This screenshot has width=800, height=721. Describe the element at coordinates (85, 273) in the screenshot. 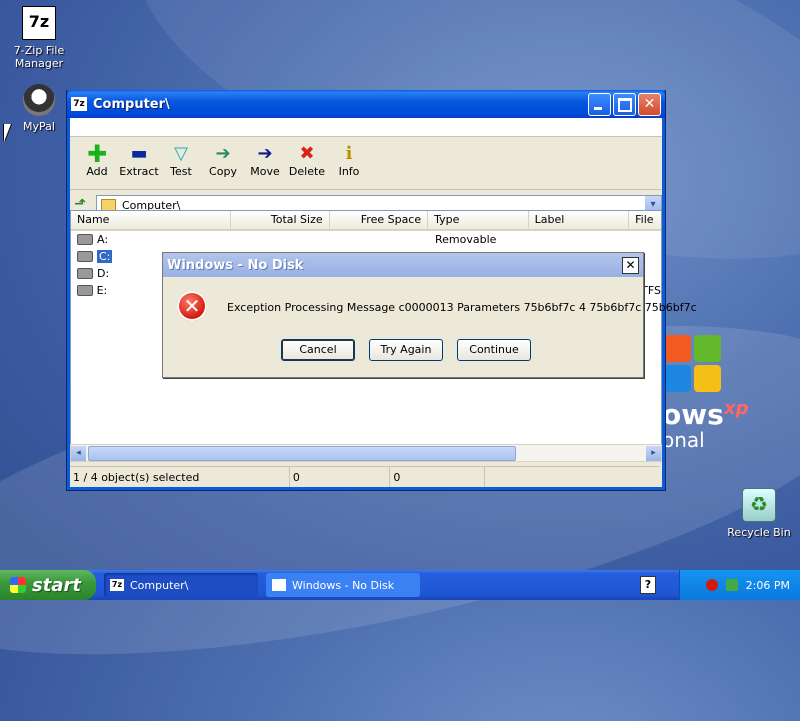

I see `cd-drive-icon` at that location.